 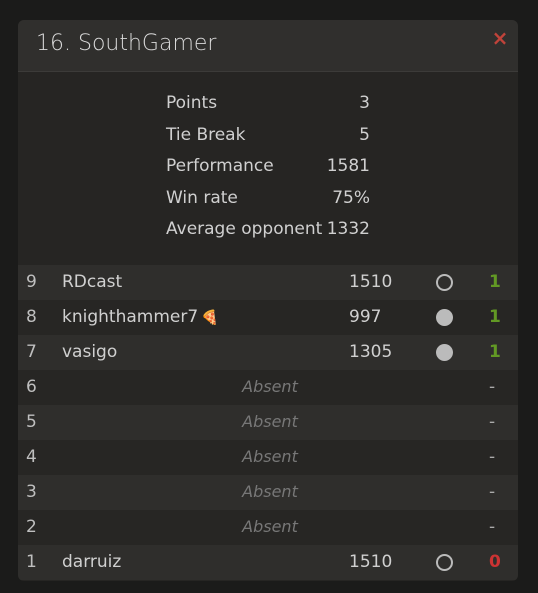 I want to click on game-row: 4 Absent -, so click(x=268, y=457).